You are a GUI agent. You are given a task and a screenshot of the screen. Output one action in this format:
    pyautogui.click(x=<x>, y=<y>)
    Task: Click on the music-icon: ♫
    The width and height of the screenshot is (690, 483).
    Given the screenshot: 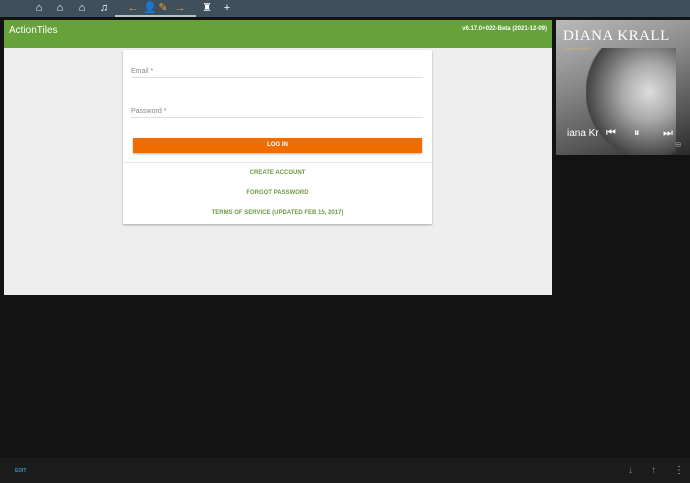 What is the action you would take?
    pyautogui.click(x=104, y=8)
    